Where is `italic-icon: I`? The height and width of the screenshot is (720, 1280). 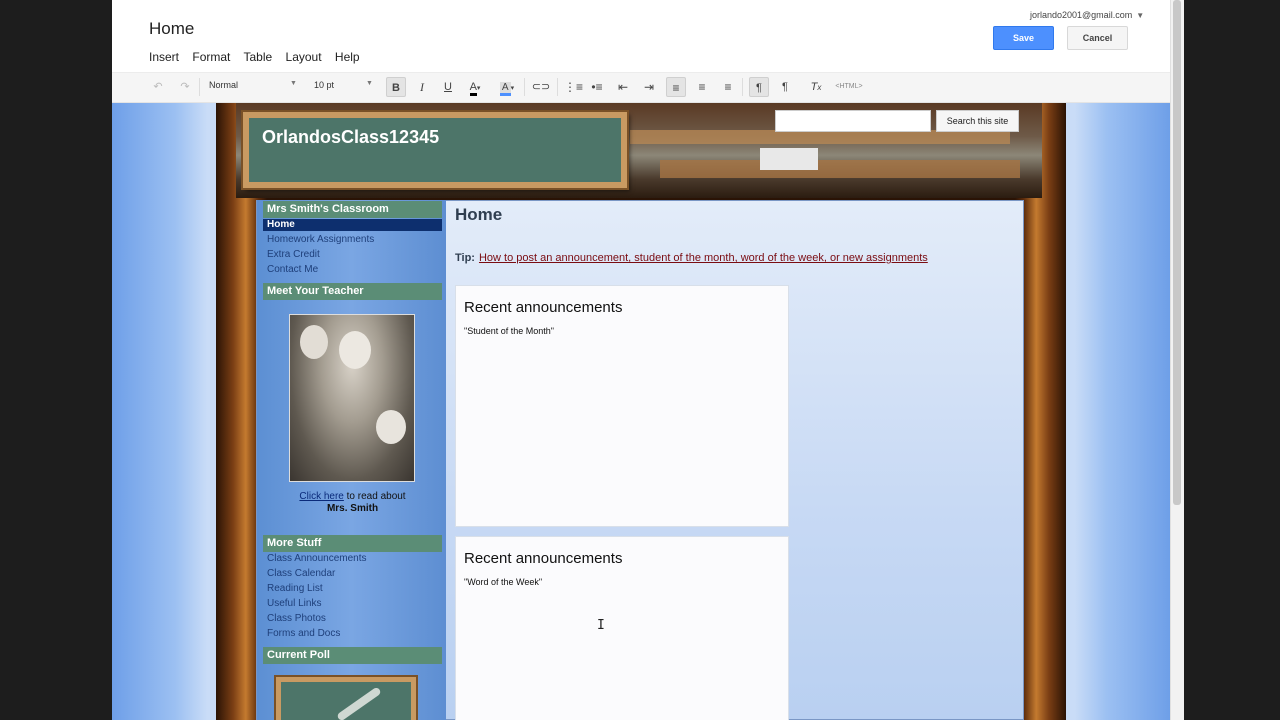
italic-icon: I is located at coordinates (422, 87).